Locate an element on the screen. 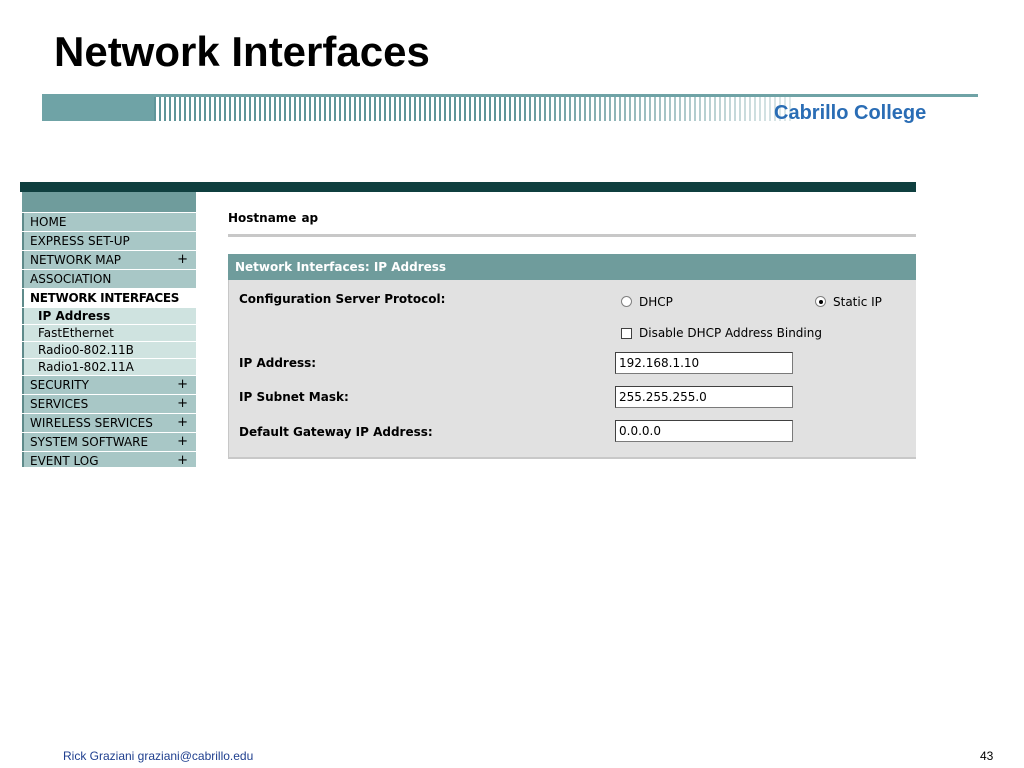 The image size is (1024, 768). page-number: 43 is located at coordinates (987, 756).